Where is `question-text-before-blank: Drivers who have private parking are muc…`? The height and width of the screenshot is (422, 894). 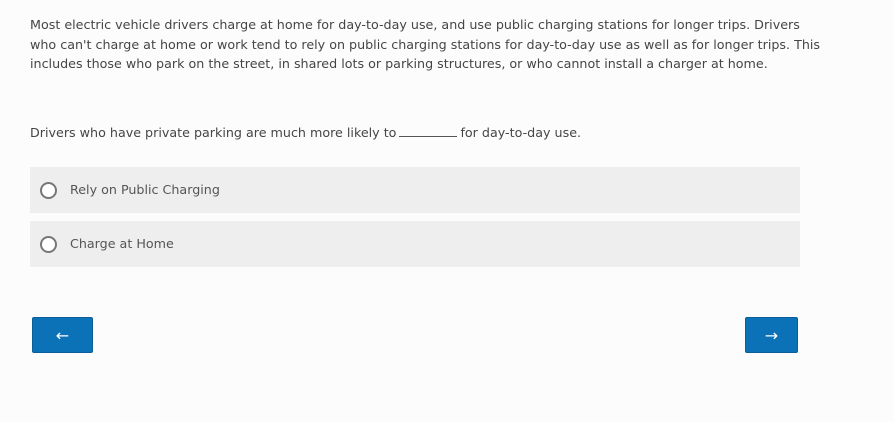 question-text-before-blank: Drivers who have private parking are muc… is located at coordinates (213, 132).